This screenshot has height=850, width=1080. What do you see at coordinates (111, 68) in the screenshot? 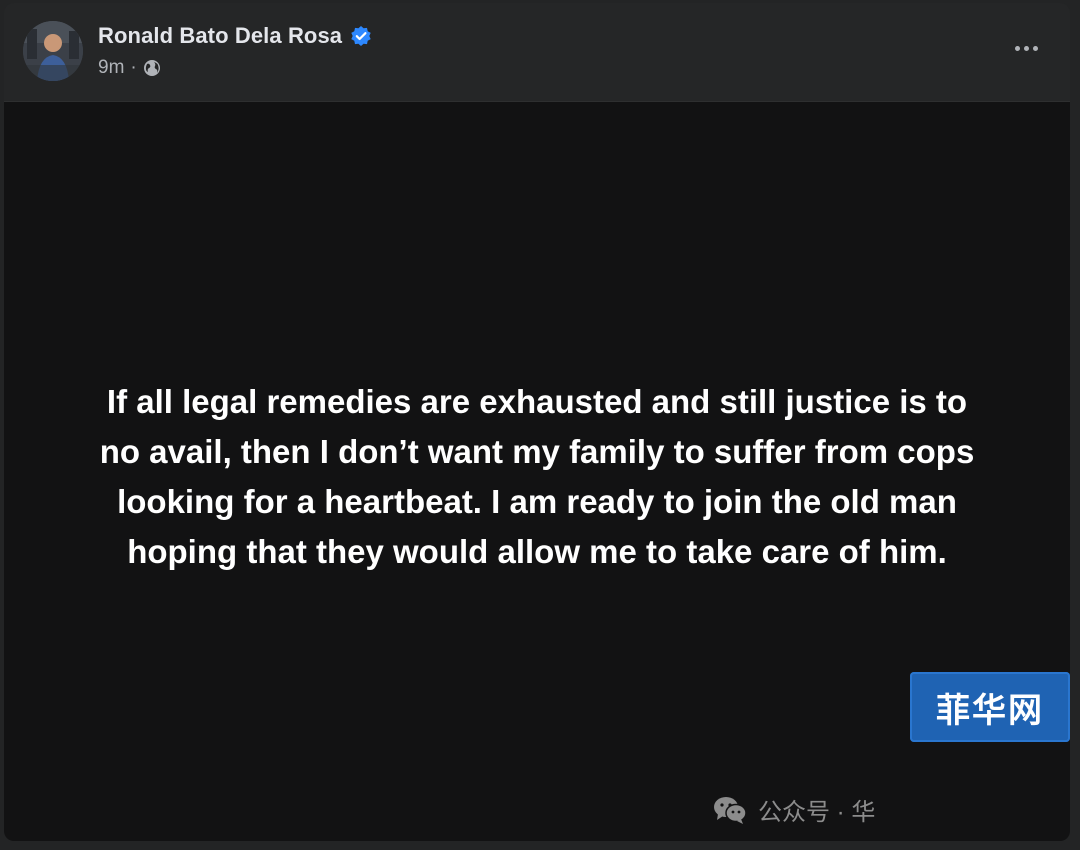
I see `post-timestamp: 9m` at bounding box center [111, 68].